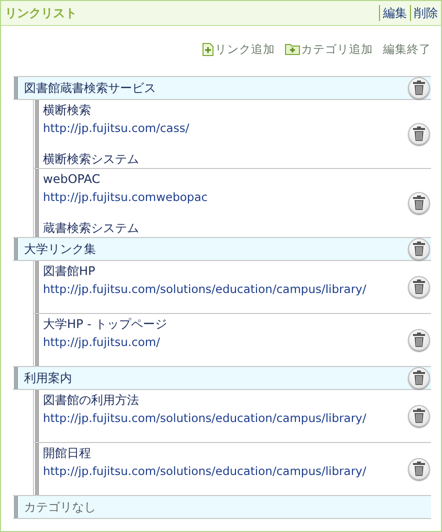 The image size is (442, 532). What do you see at coordinates (425, 13) in the screenshot?
I see `header-link: 削除` at bounding box center [425, 13].